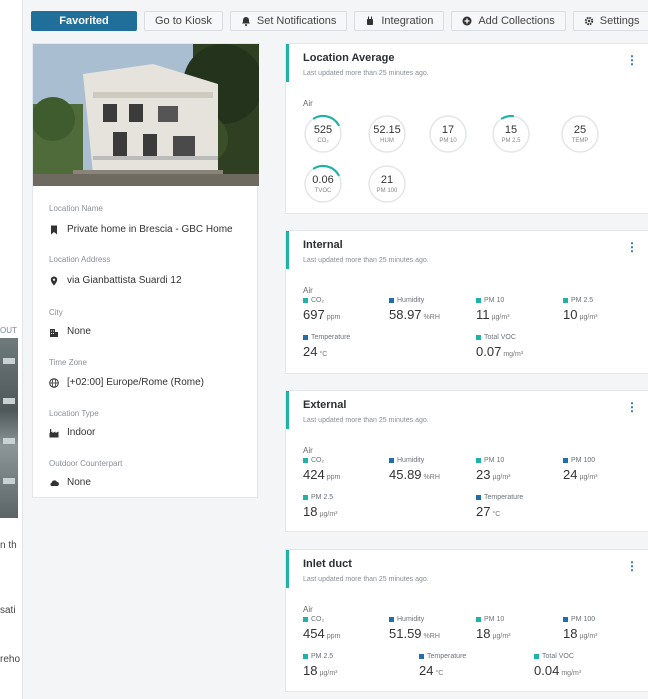 Image resolution: width=648 pixels, height=699 pixels. Describe the element at coordinates (516, 21) in the screenshot. I see `add-collections-label: Add Collections` at that location.